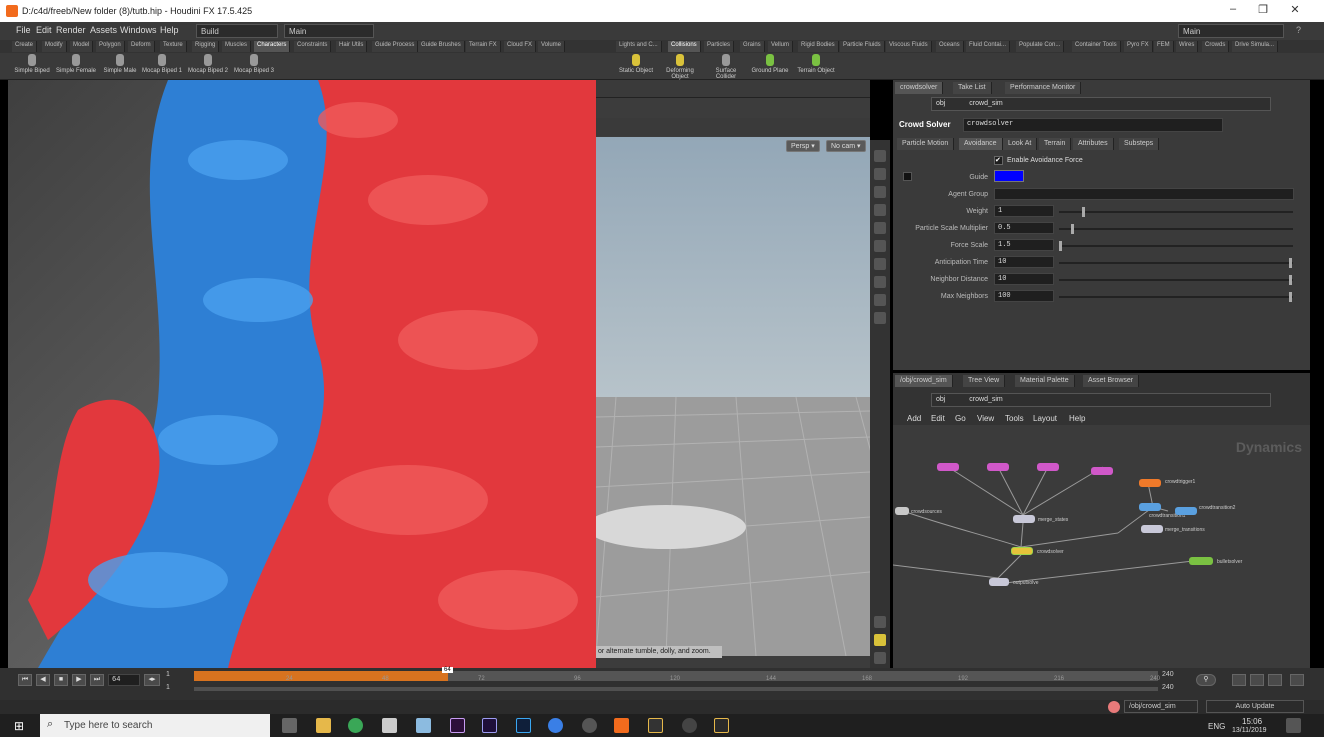 This screenshot has height=737, width=1324. What do you see at coordinates (1295, 11) in the screenshot?
I see `close-icon: ✕` at bounding box center [1295, 11].